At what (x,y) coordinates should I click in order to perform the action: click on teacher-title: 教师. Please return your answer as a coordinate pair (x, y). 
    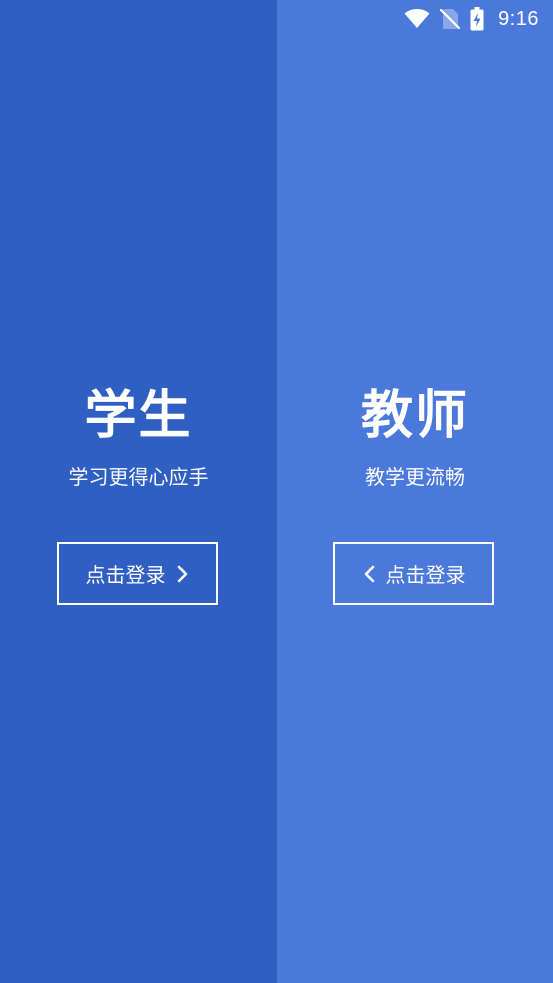
    Looking at the image, I should click on (414, 416).